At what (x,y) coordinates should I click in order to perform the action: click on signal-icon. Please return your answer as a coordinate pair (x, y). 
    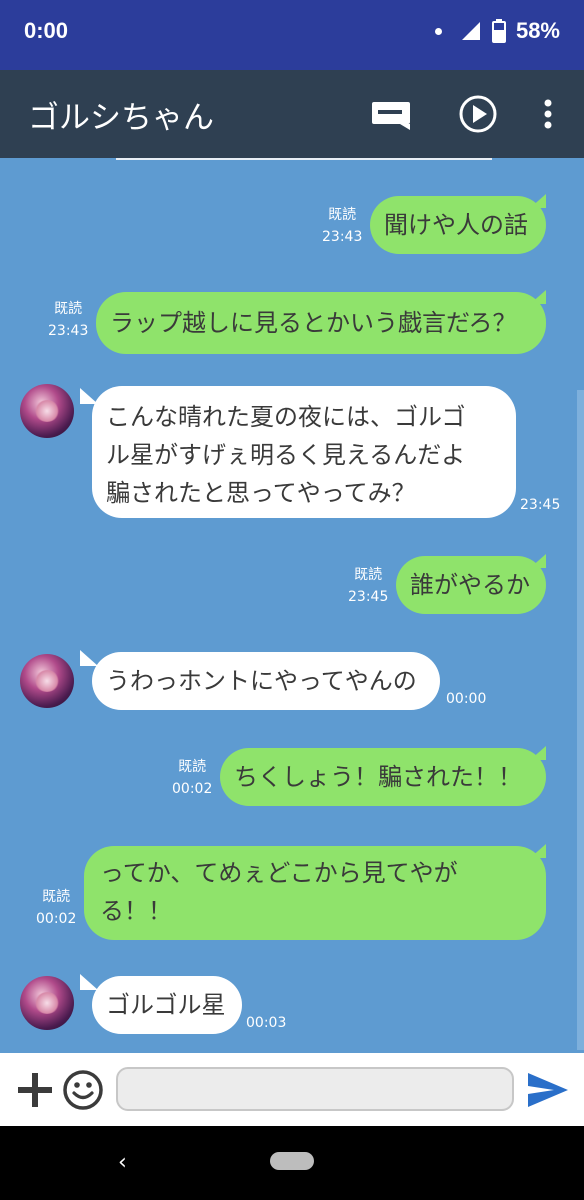
    Looking at the image, I should click on (470, 31).